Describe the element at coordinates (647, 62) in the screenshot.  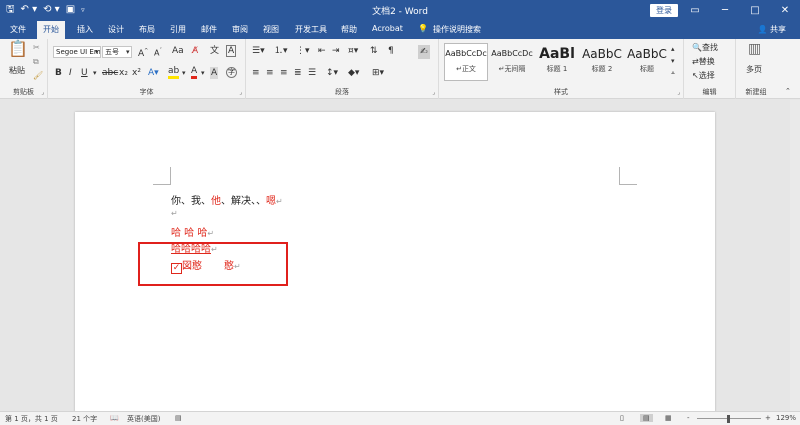
I see `style-title: AaBbC 标题` at that location.